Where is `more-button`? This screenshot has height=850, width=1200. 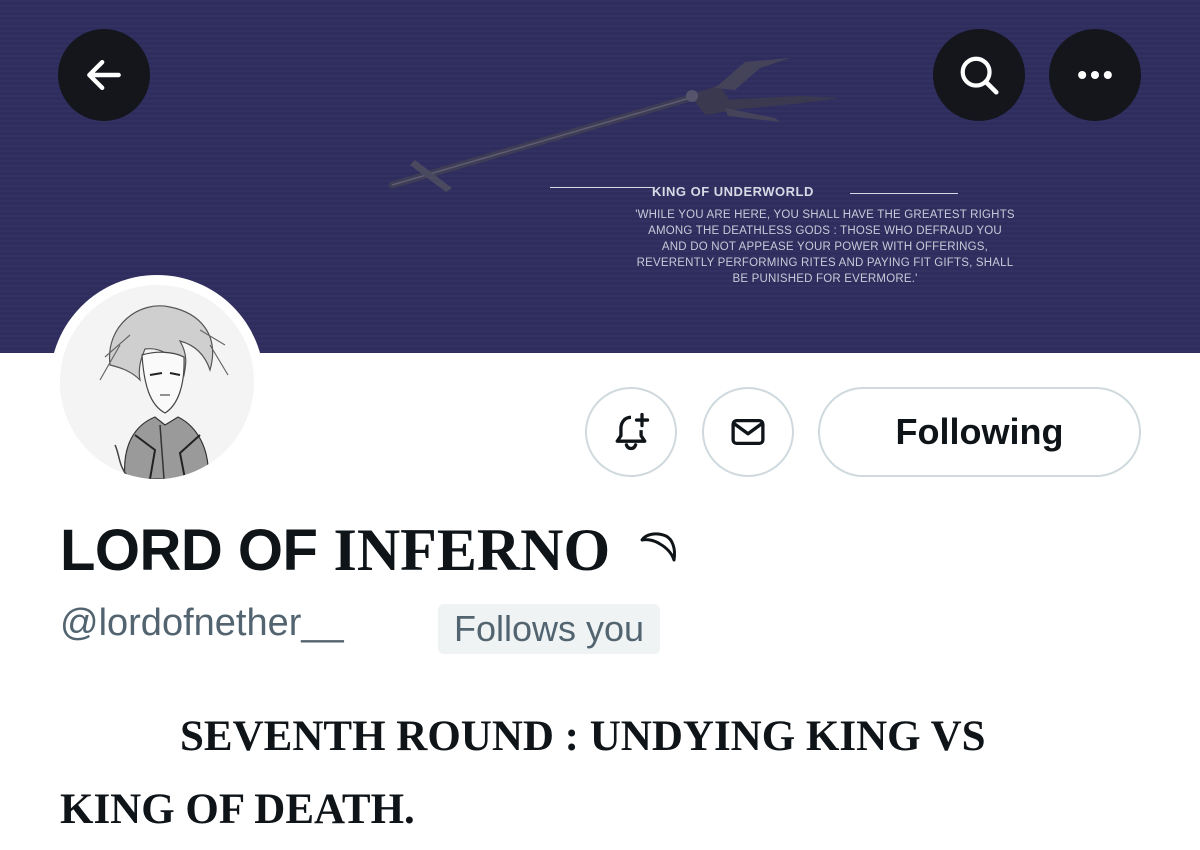
more-button is located at coordinates (1095, 75).